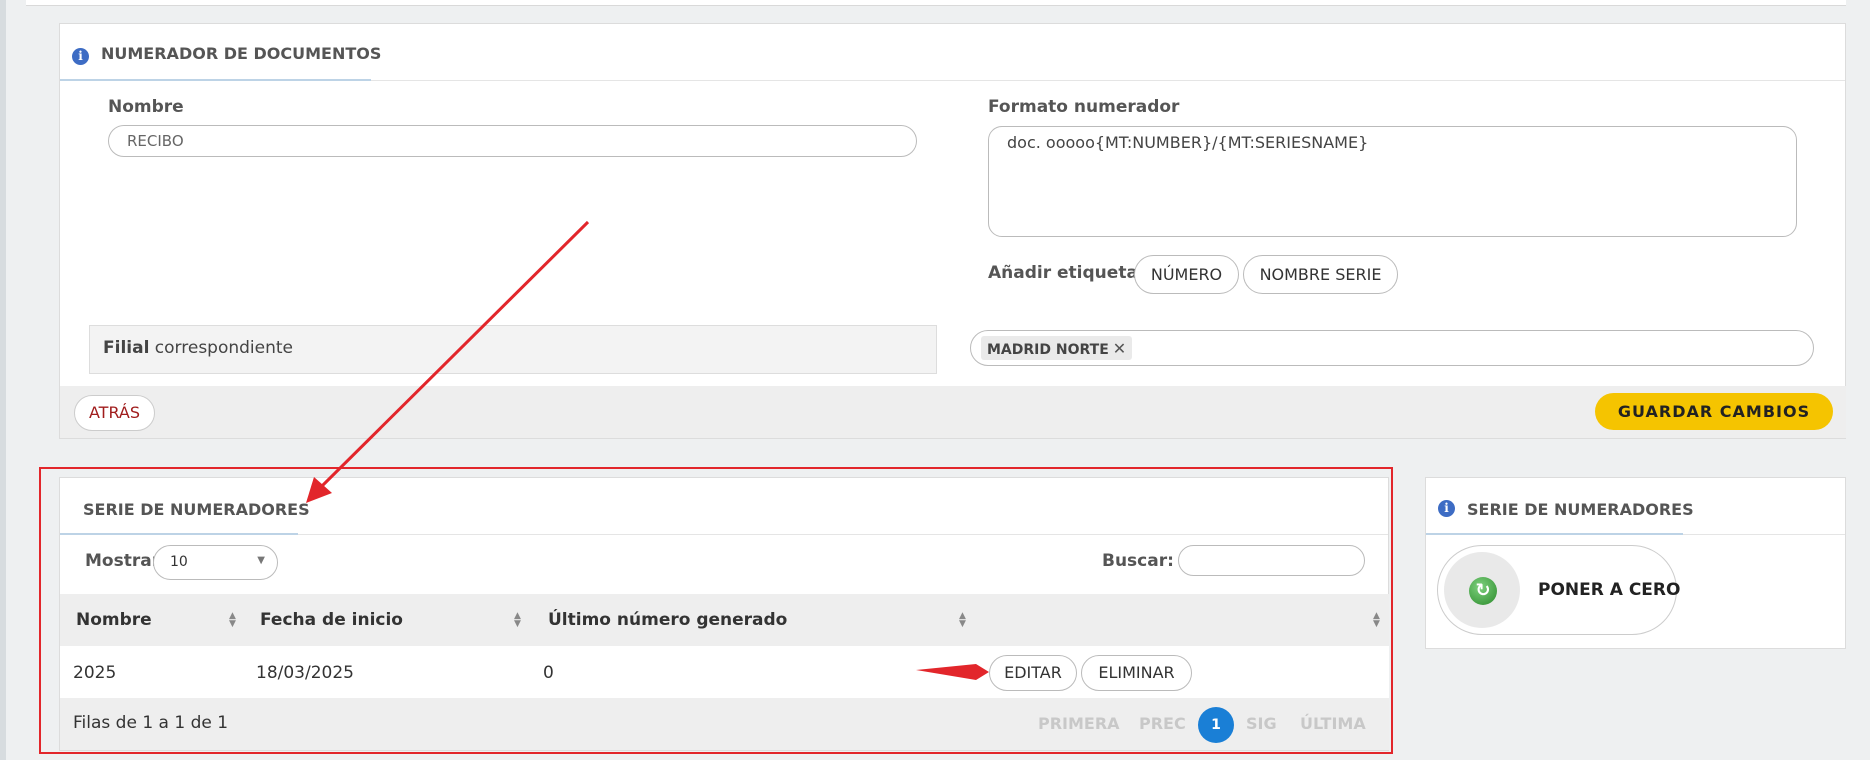  Describe the element at coordinates (1580, 509) in the screenshot. I see `side-panel-title: SERIE DE NUMERADORES` at that location.